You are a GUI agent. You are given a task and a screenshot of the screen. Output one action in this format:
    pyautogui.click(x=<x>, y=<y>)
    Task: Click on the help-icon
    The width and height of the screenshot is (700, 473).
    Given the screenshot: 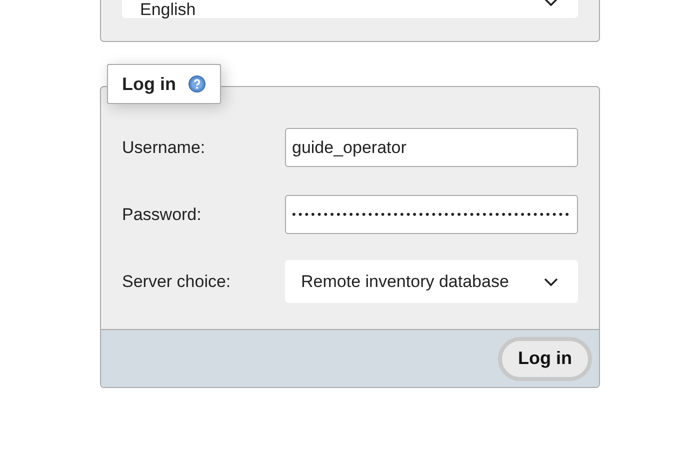 What is the action you would take?
    pyautogui.click(x=197, y=84)
    